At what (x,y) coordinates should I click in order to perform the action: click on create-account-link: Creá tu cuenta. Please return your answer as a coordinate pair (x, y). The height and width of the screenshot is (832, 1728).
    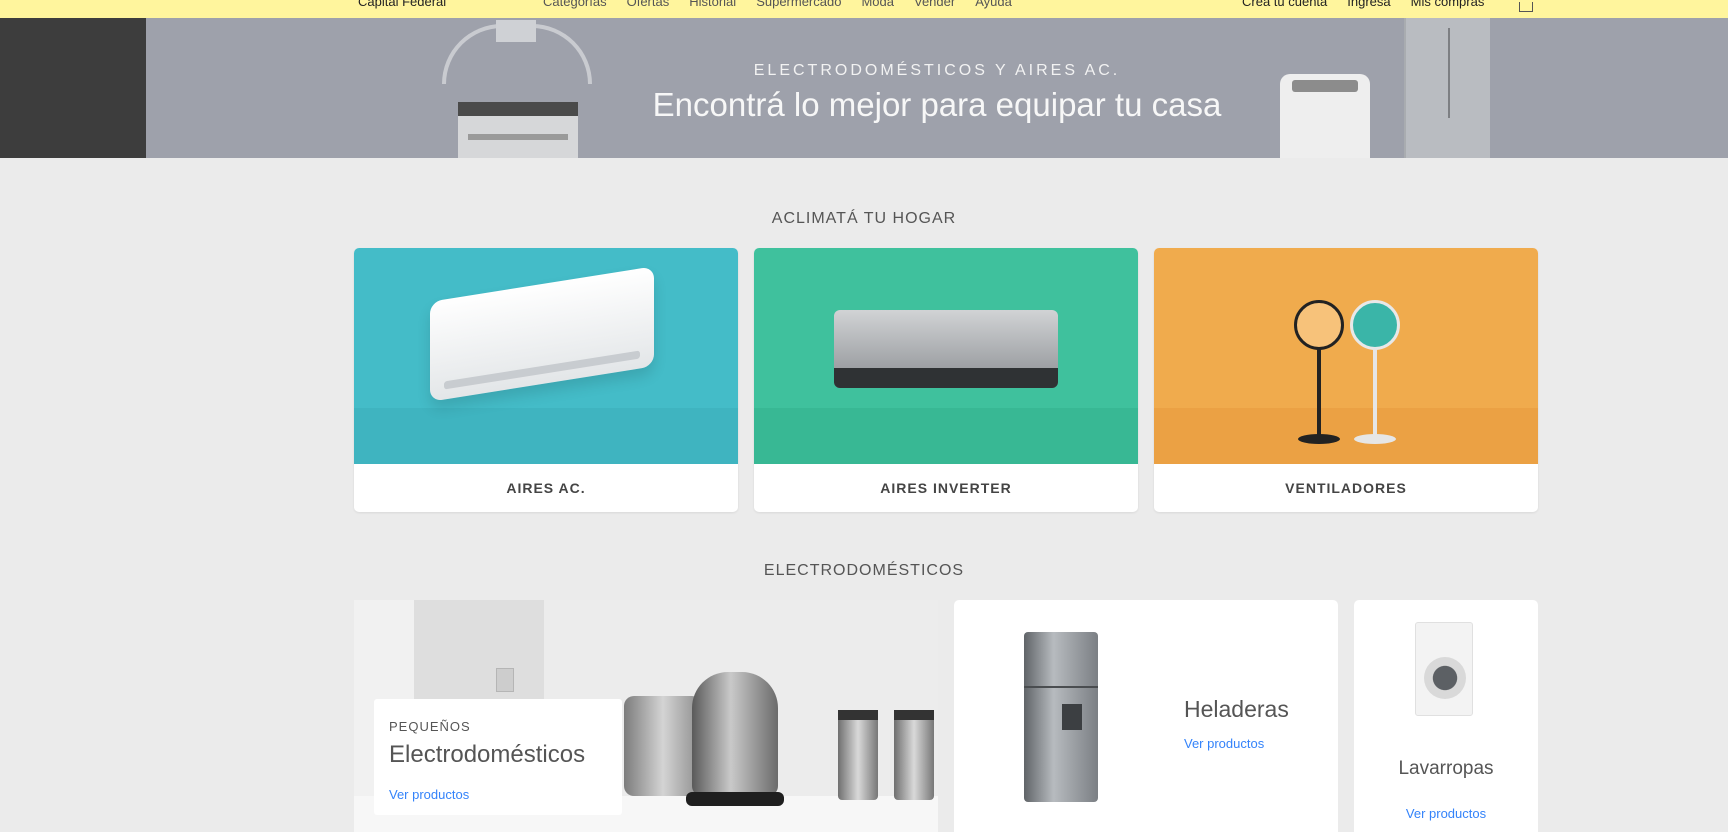
    Looking at the image, I should click on (1284, 4).